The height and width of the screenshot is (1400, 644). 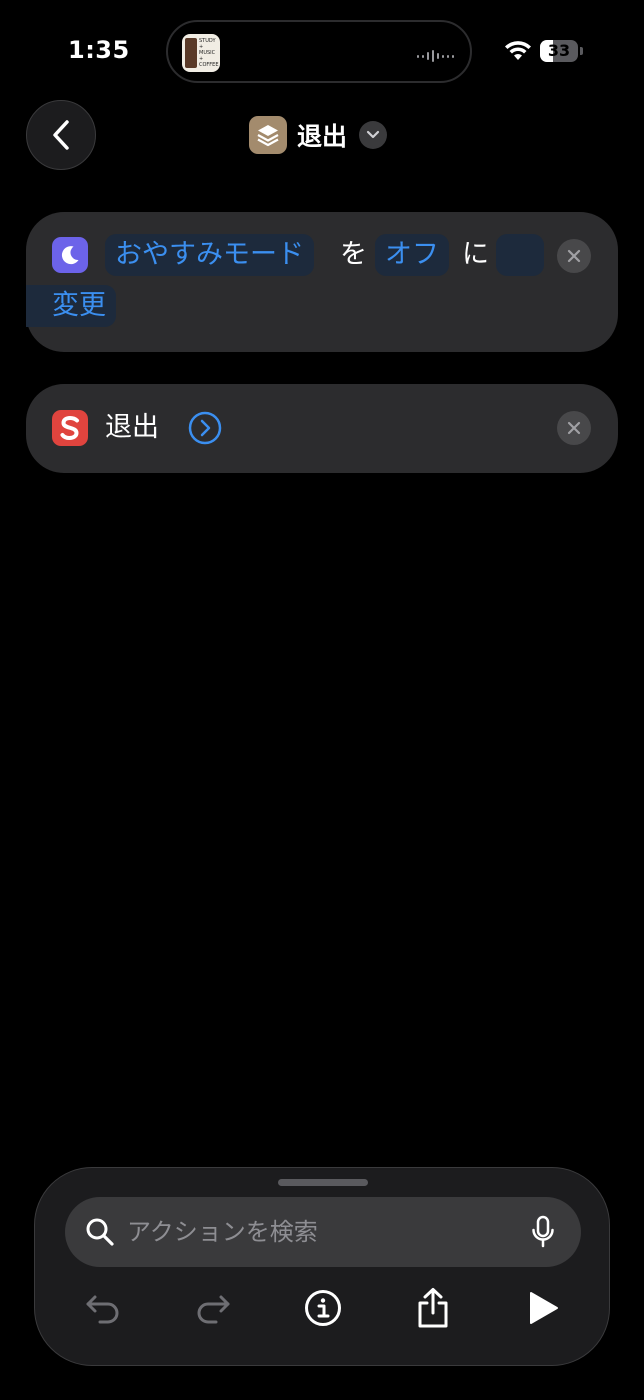 I want to click on status-time: 1:35, so click(x=99, y=50).